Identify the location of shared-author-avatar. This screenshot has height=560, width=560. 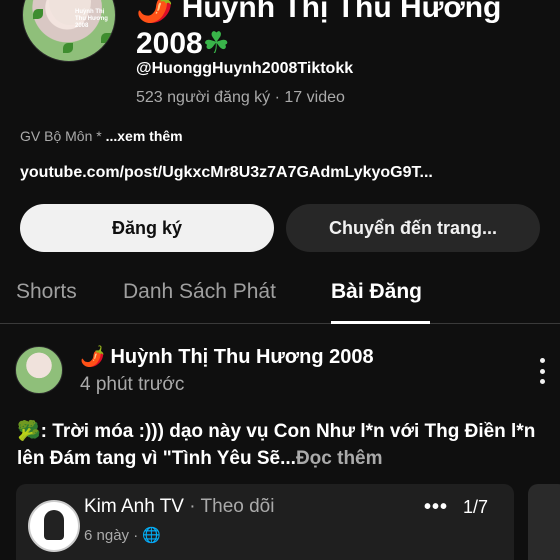
(54, 526).